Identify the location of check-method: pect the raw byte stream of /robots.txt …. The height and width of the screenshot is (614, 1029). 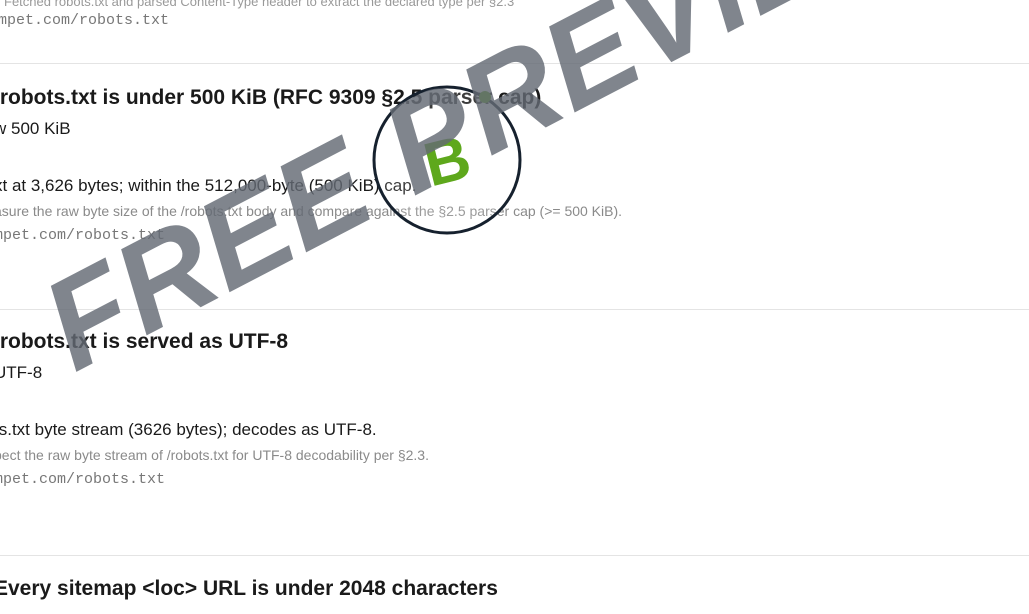
(214, 455).